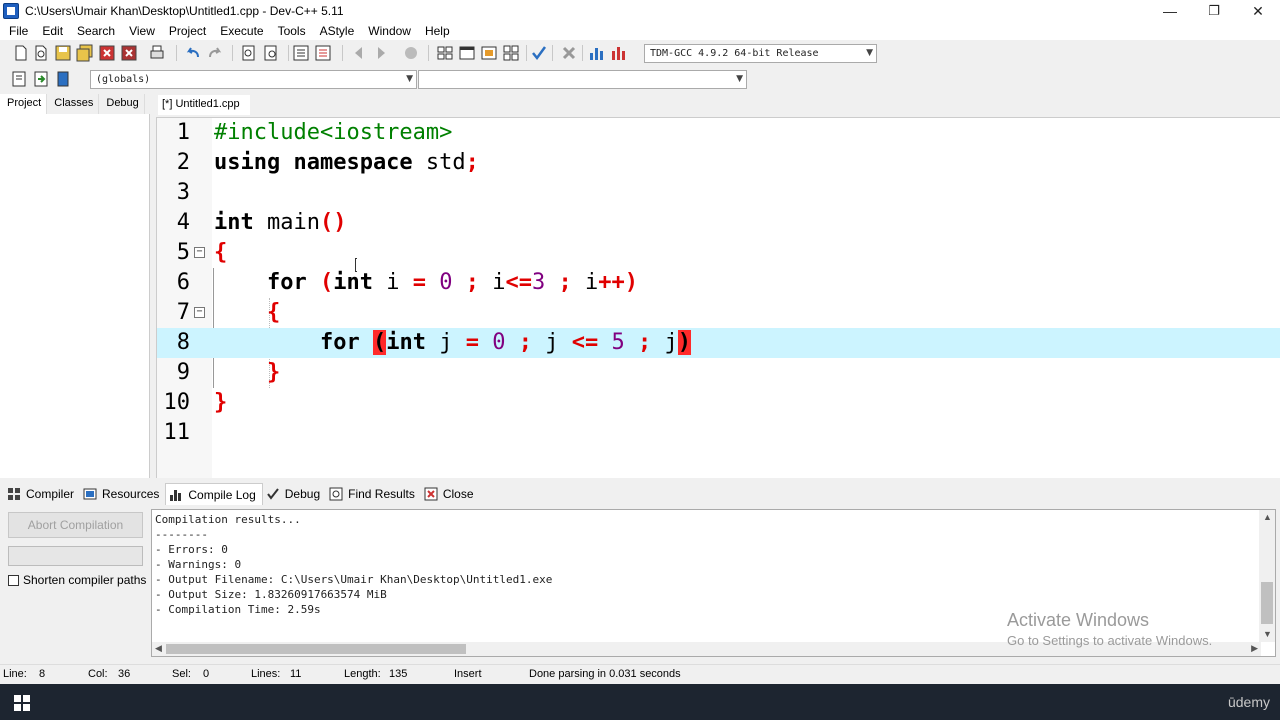 This screenshot has width=1280, height=720. What do you see at coordinates (158, 648) in the screenshot?
I see `scroll-left-icon: ◀` at bounding box center [158, 648].